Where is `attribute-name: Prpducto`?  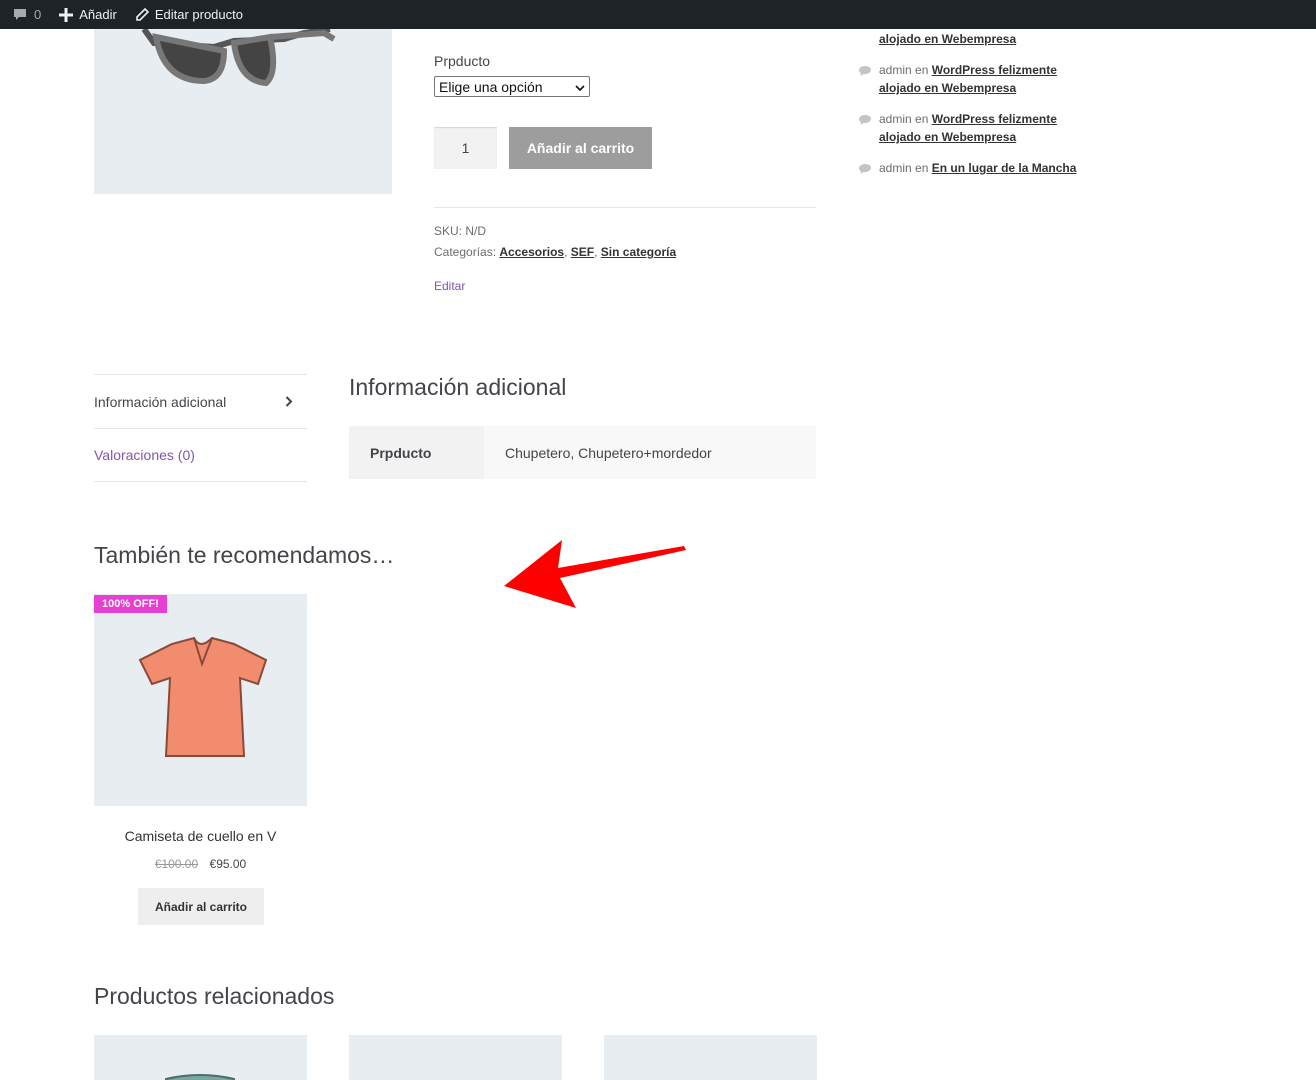
attribute-name: Prpducto is located at coordinates (416, 452).